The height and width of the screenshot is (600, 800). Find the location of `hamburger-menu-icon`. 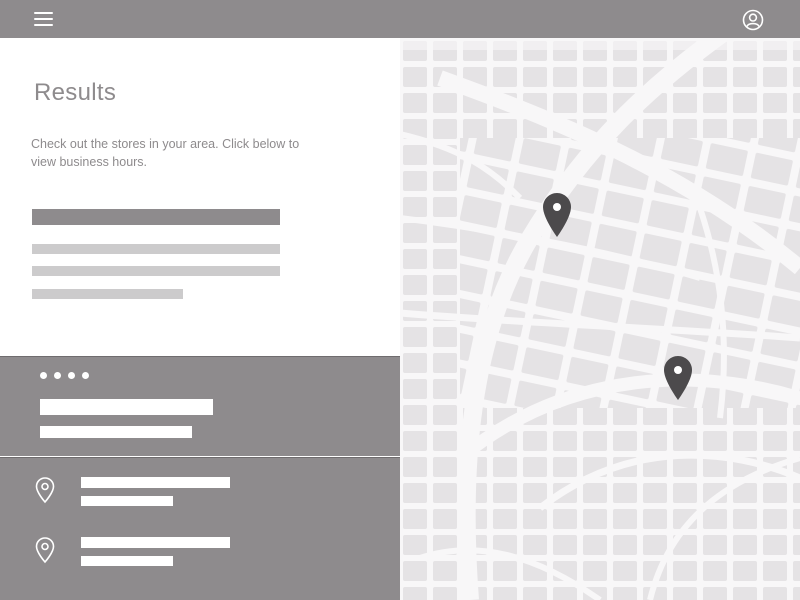

hamburger-menu-icon is located at coordinates (44, 19).